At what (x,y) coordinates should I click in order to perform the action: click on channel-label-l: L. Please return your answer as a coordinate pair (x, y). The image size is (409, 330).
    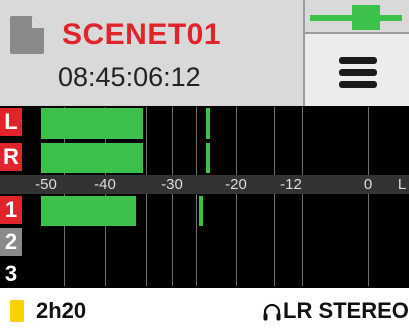
    Looking at the image, I should click on (11, 122).